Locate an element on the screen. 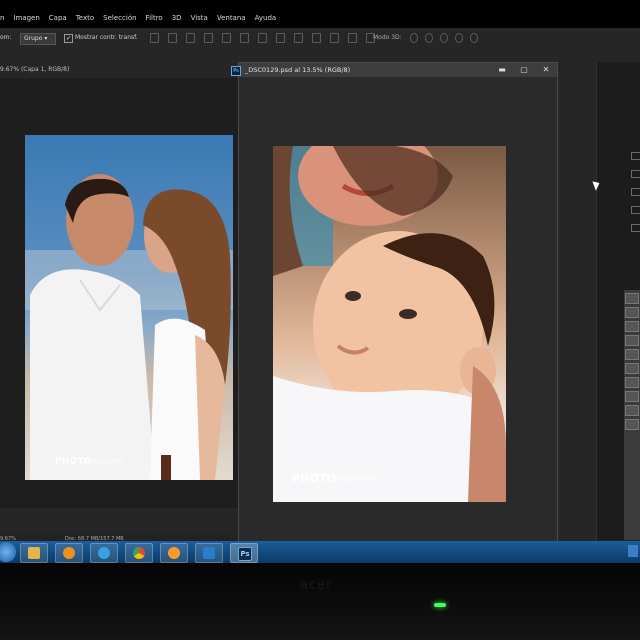 This screenshot has width=640, height=640. menu-item-3d: 3D is located at coordinates (177, 18).